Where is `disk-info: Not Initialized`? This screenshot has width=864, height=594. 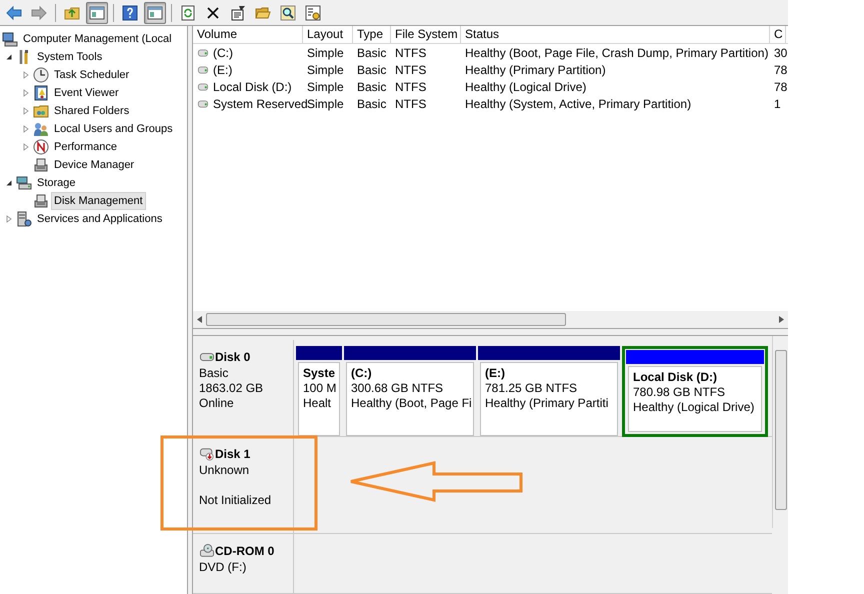
disk-info: Not Initialized is located at coordinates (235, 500).